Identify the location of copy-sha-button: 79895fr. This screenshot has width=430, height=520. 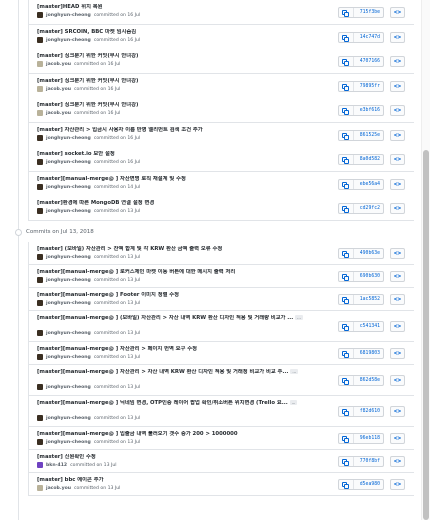
(361, 86).